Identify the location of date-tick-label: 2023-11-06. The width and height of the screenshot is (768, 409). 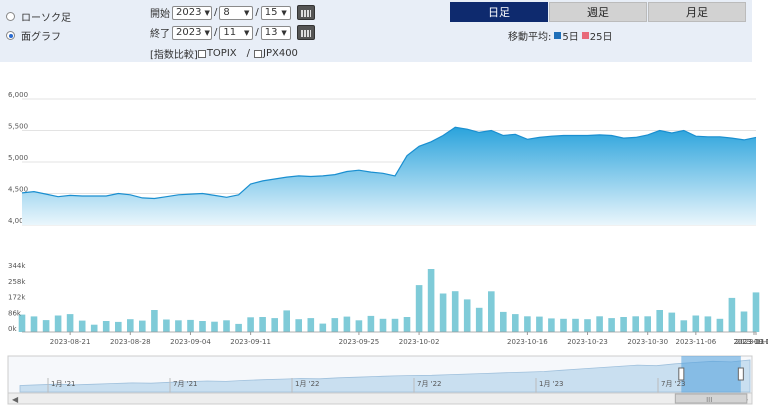
(695, 342).